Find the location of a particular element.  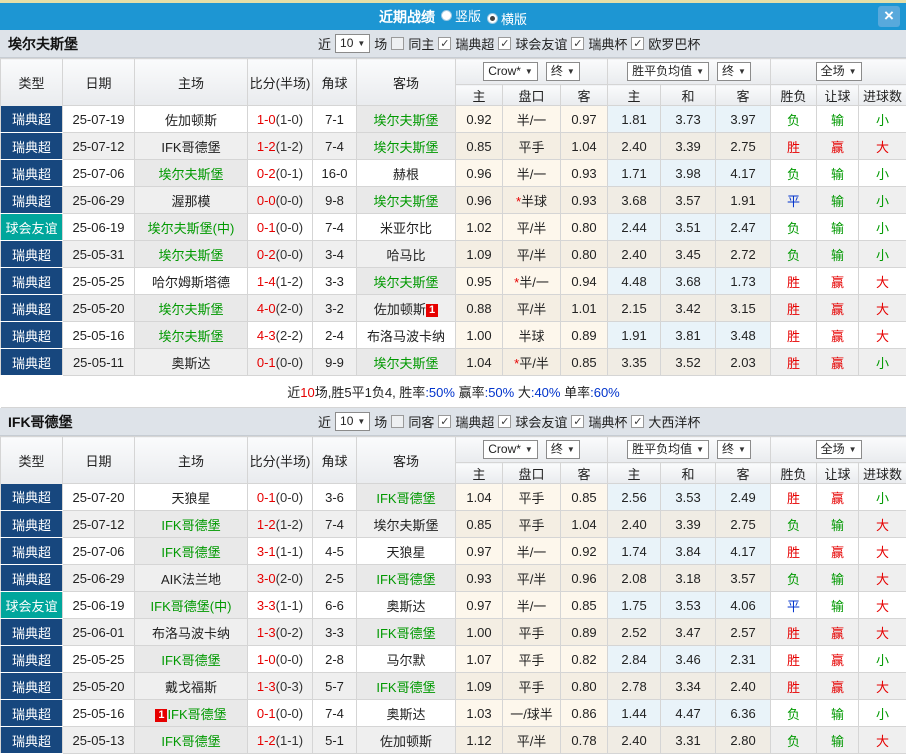

away-team-cell: IFK哥德堡 is located at coordinates (406, 578).